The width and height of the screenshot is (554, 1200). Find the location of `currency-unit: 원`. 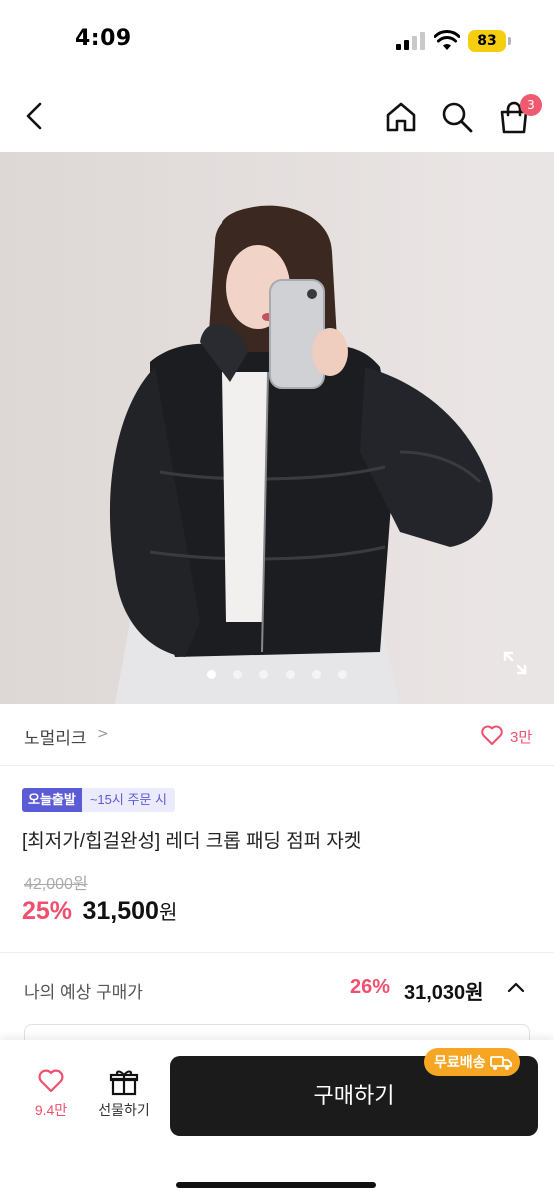

currency-unit: 원 is located at coordinates (168, 913).